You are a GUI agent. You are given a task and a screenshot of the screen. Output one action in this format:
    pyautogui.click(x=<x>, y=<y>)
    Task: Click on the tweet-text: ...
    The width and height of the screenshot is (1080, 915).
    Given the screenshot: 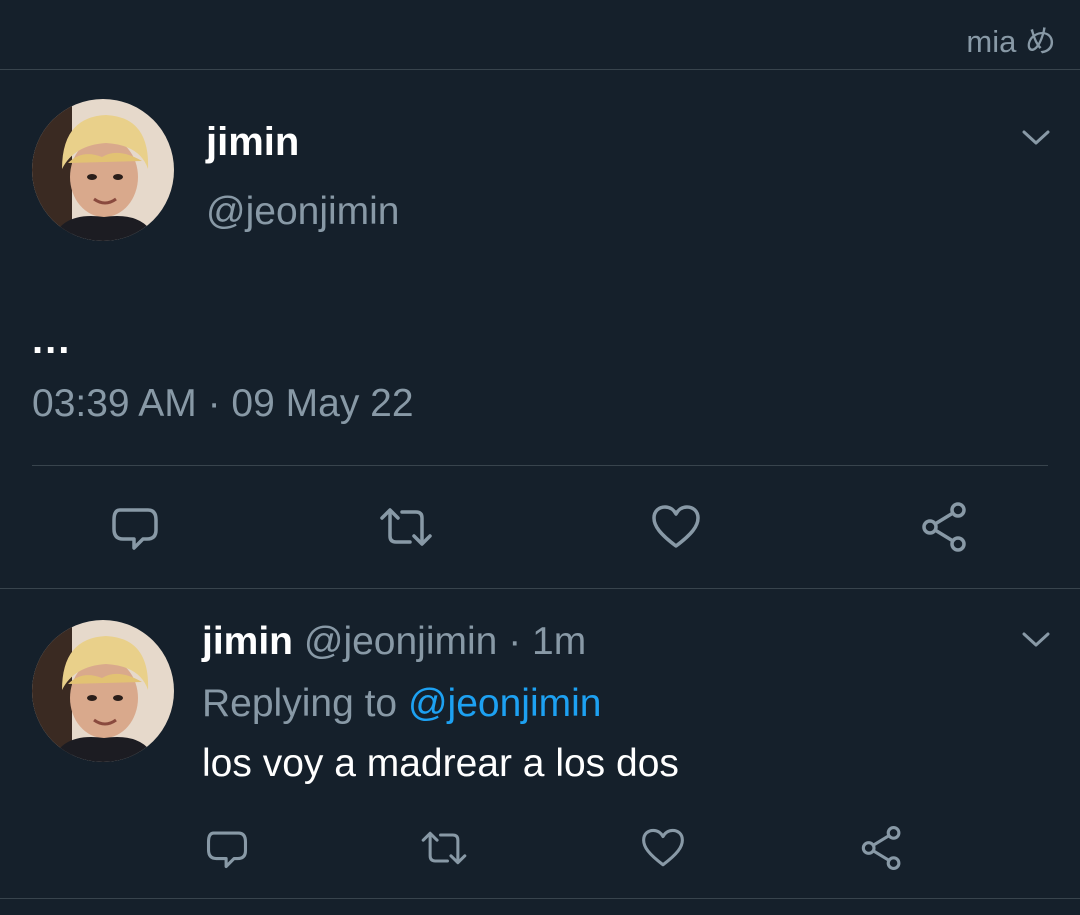 What is the action you would take?
    pyautogui.click(x=52, y=340)
    